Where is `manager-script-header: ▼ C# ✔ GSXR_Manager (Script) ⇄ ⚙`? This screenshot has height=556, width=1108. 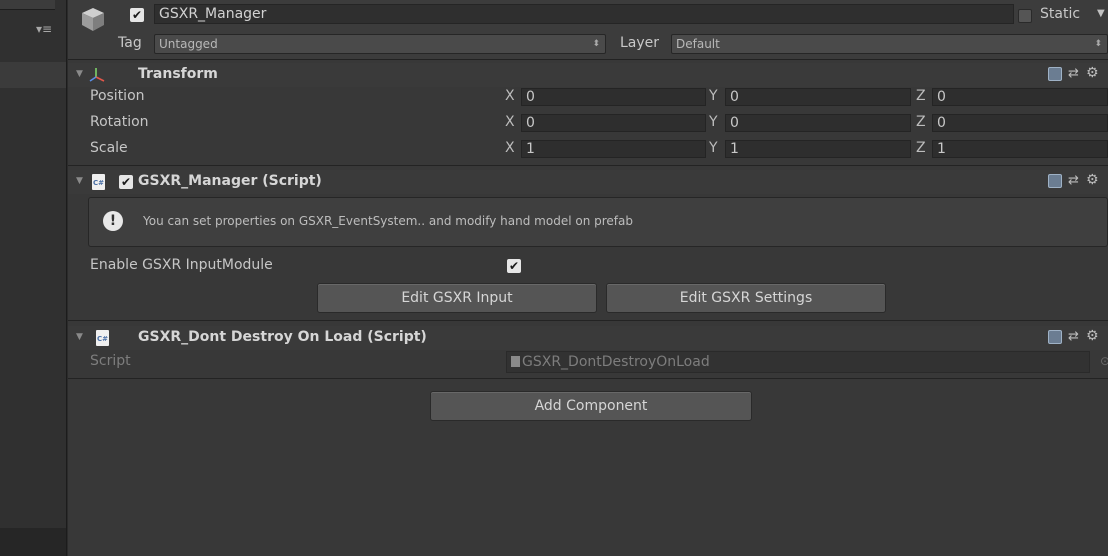
manager-script-header: ▼ C# ✔ GSXR_Manager (Script) ⇄ ⚙ is located at coordinates (588, 182).